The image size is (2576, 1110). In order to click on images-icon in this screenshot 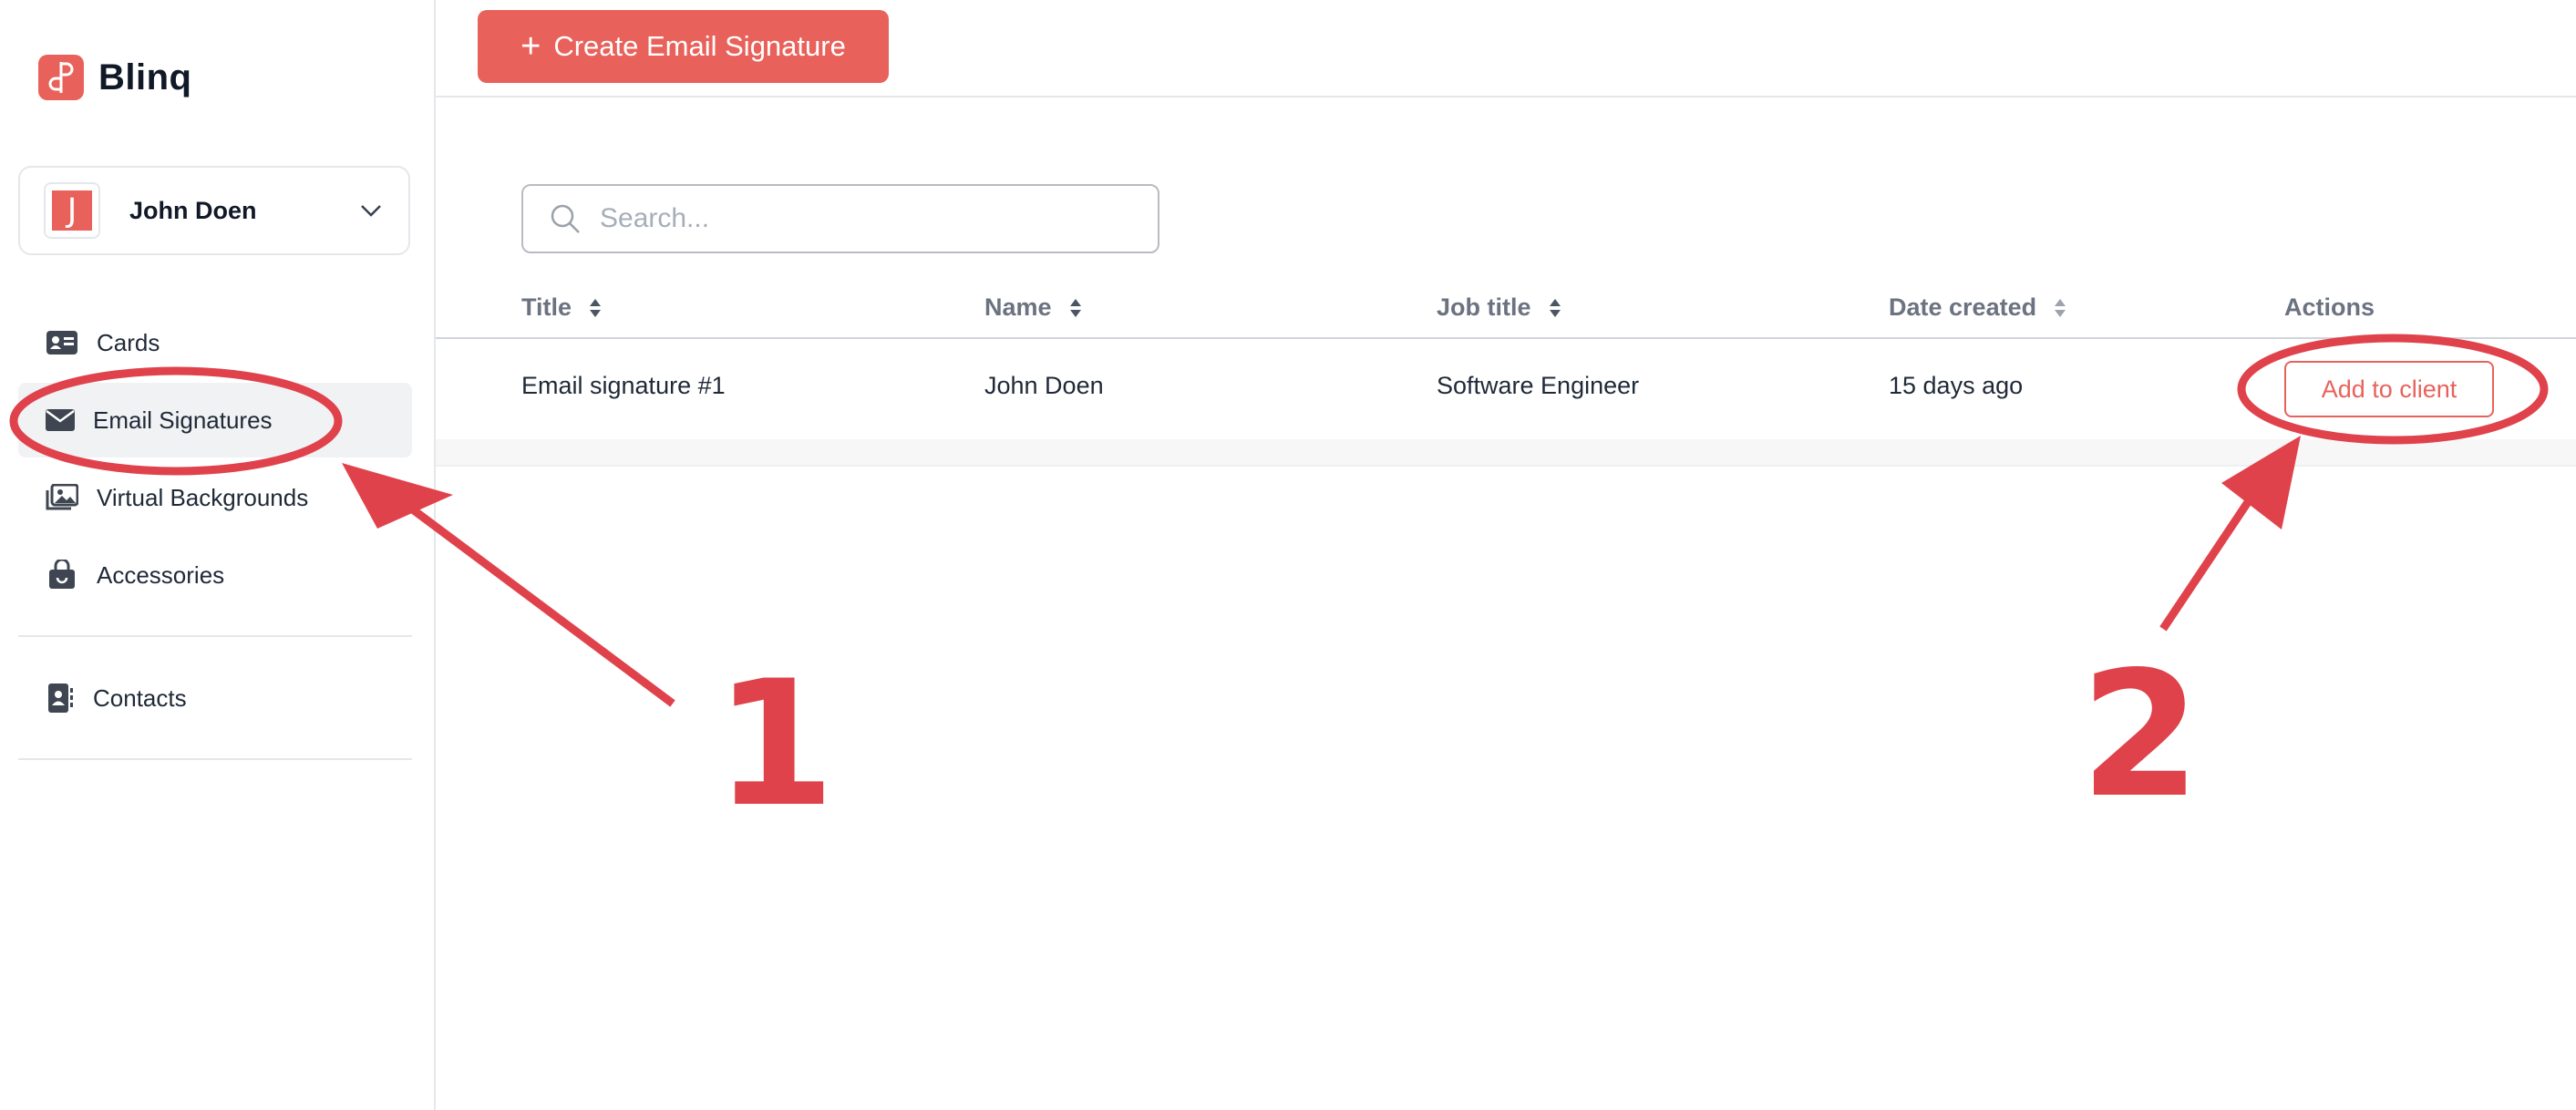, I will do `click(62, 497)`.